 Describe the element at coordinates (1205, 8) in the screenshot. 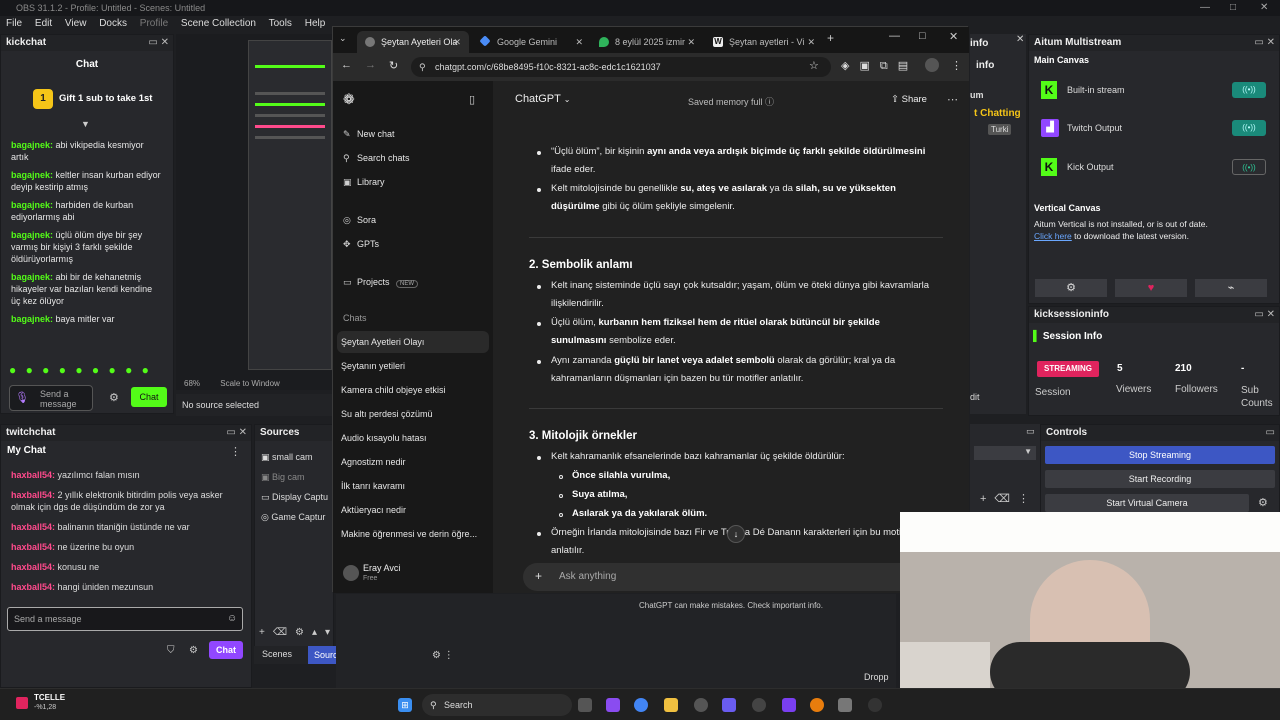

I see `minimize-icon: —` at that location.